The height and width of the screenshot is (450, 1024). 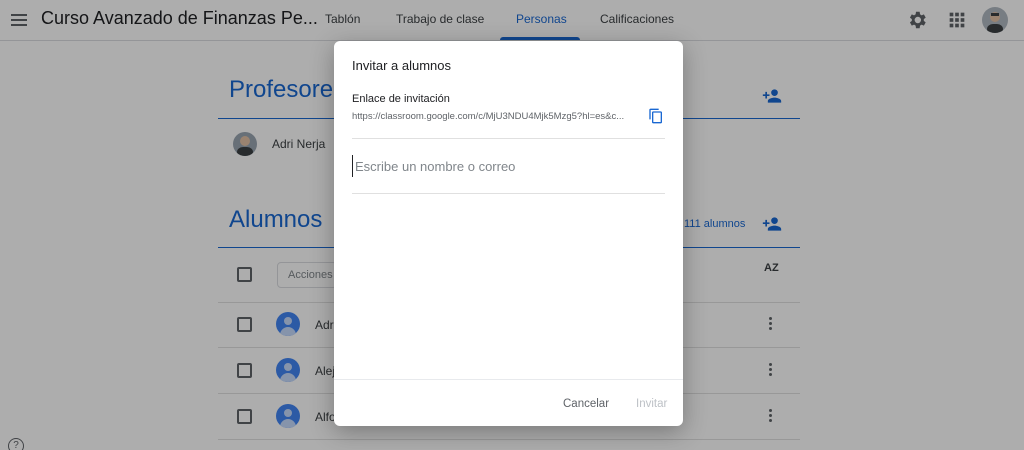 What do you see at coordinates (401, 99) in the screenshot?
I see `invite-link-label: Enlace de invitación` at bounding box center [401, 99].